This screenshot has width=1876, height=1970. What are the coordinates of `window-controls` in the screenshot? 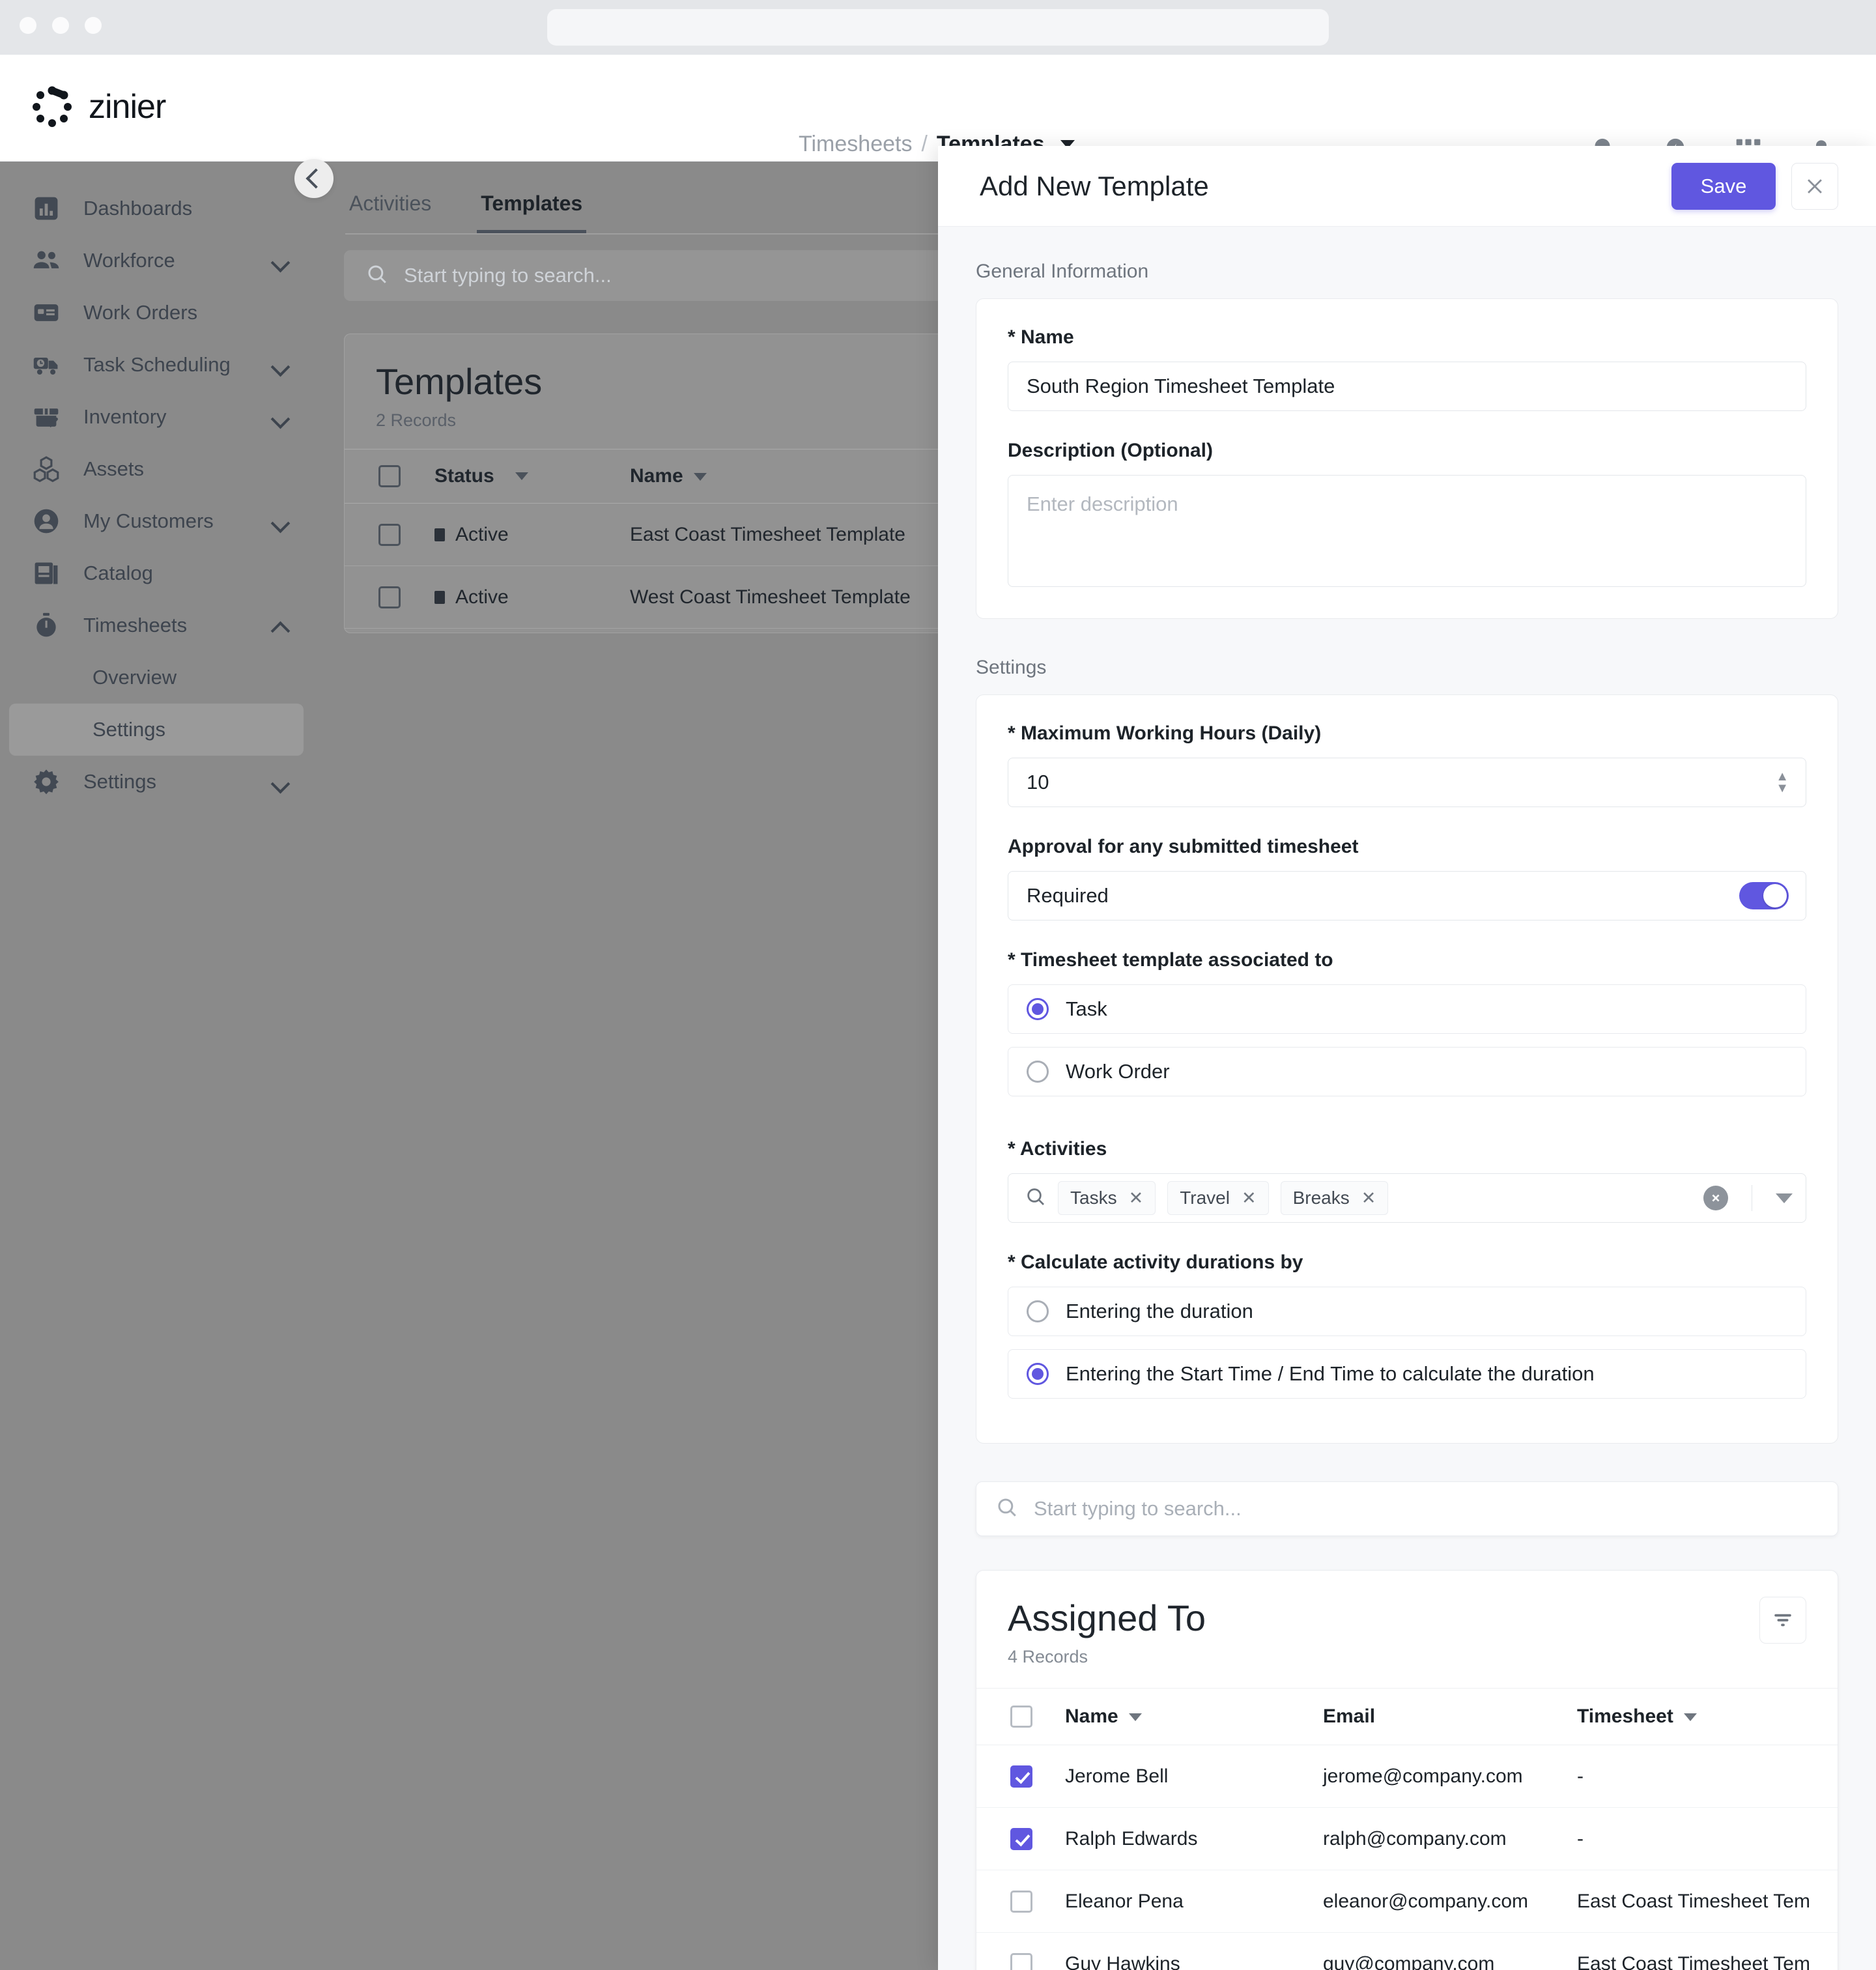 It's located at (61, 26).